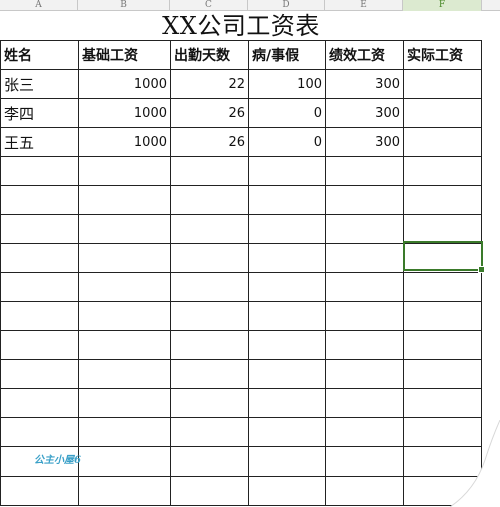 This screenshot has height=507, width=500. Describe the element at coordinates (39, 84) in the screenshot. I see `data-cell: 张三` at that location.